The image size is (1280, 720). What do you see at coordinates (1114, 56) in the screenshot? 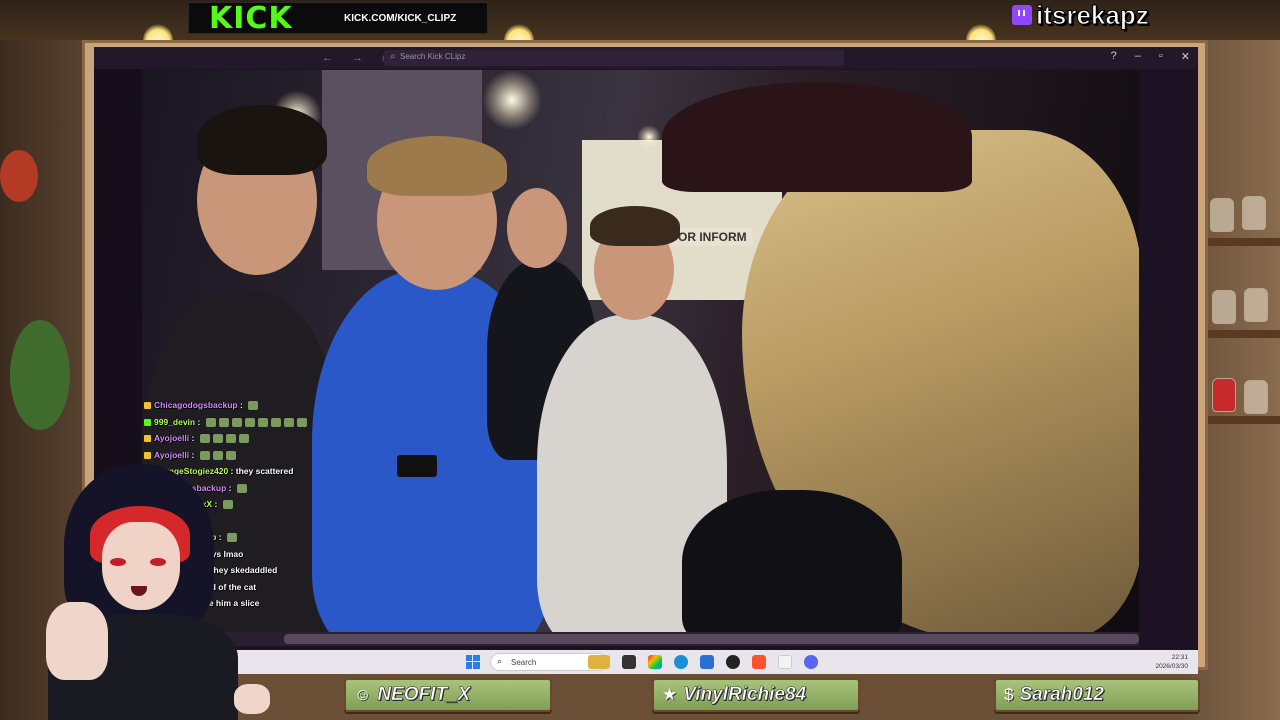
I see `help-icon: ?` at bounding box center [1114, 56].